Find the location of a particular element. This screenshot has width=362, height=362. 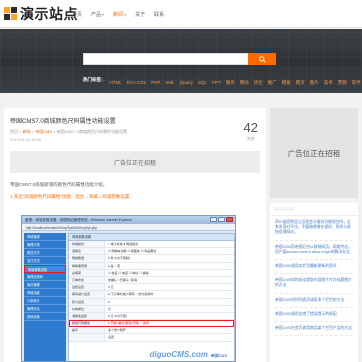

search-box is located at coordinates (173, 62).